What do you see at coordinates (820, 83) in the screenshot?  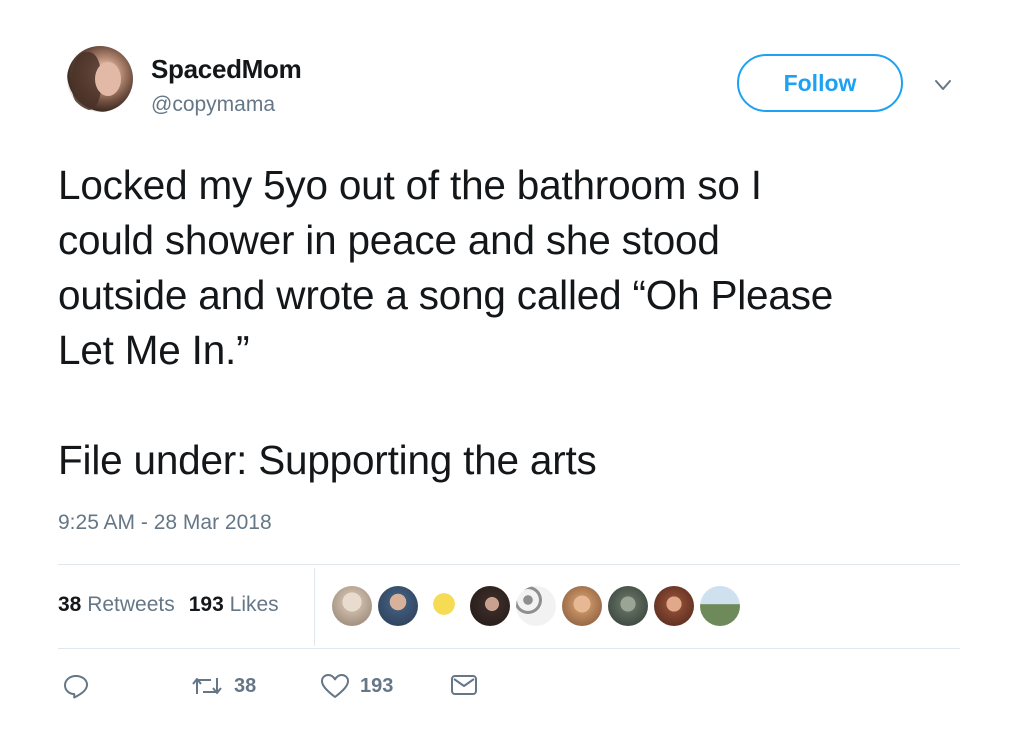 I see `follow-button: Follow` at bounding box center [820, 83].